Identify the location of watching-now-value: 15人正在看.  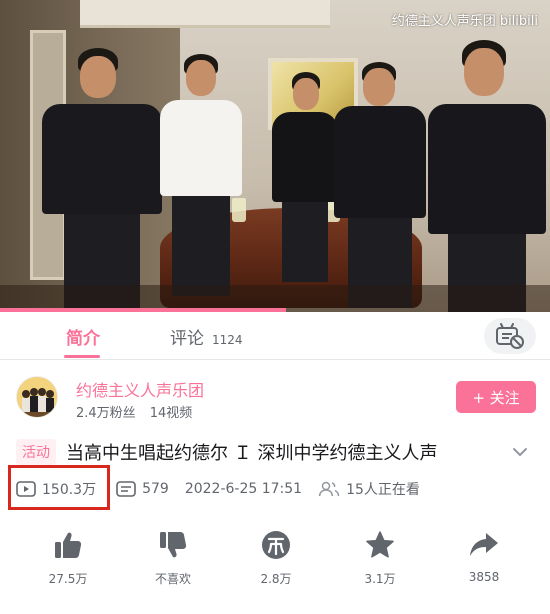
(383, 490).